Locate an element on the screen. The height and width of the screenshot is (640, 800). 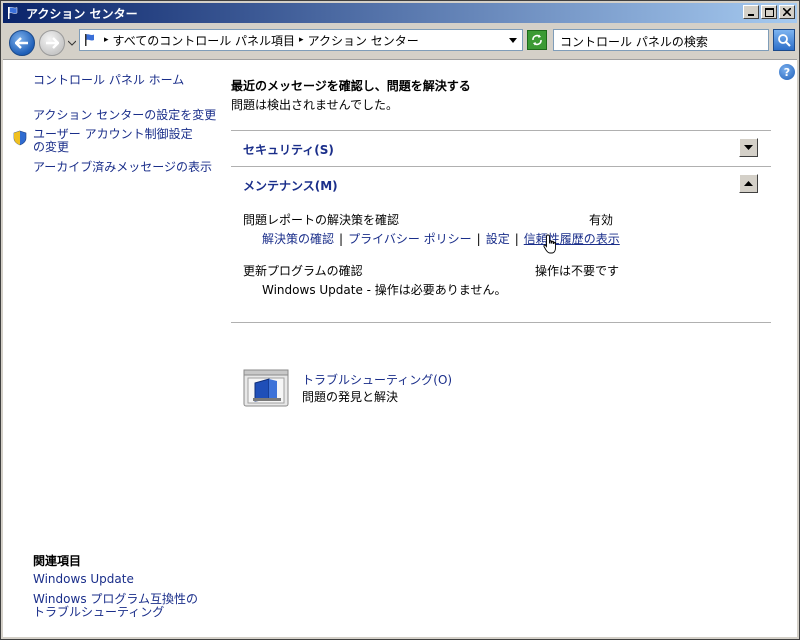
search-icon is located at coordinates (784, 40).